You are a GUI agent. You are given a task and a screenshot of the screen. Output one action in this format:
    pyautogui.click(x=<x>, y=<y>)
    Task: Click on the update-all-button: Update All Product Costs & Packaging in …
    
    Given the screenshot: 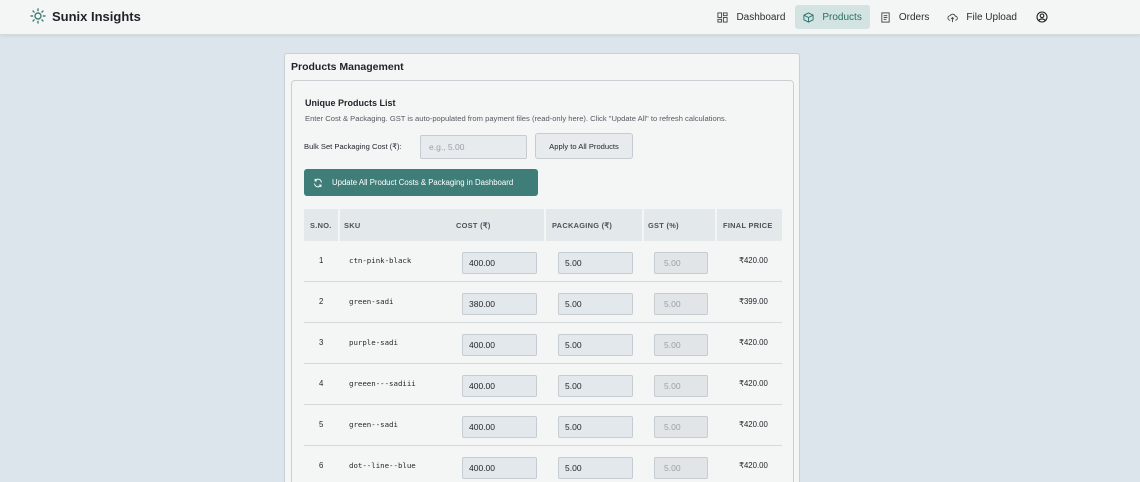 What is the action you would take?
    pyautogui.click(x=421, y=182)
    